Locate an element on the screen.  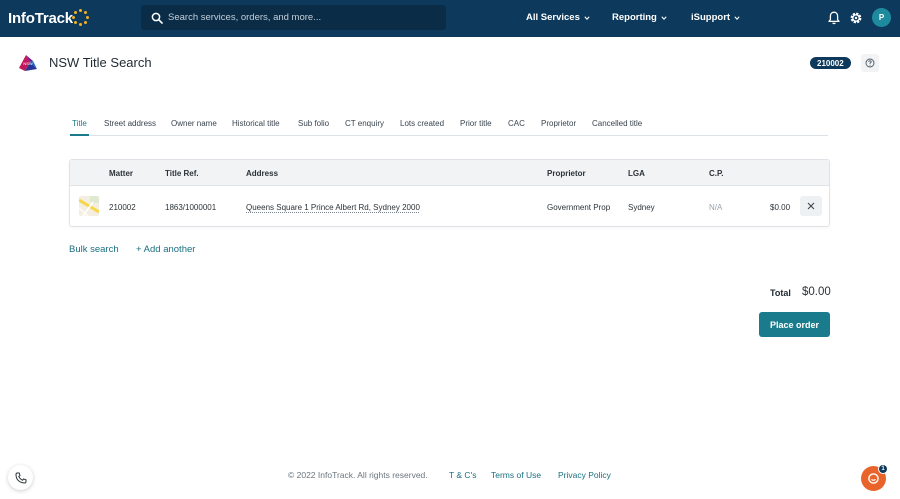
column-header-title-ref: Title Ref. is located at coordinates (182, 173).